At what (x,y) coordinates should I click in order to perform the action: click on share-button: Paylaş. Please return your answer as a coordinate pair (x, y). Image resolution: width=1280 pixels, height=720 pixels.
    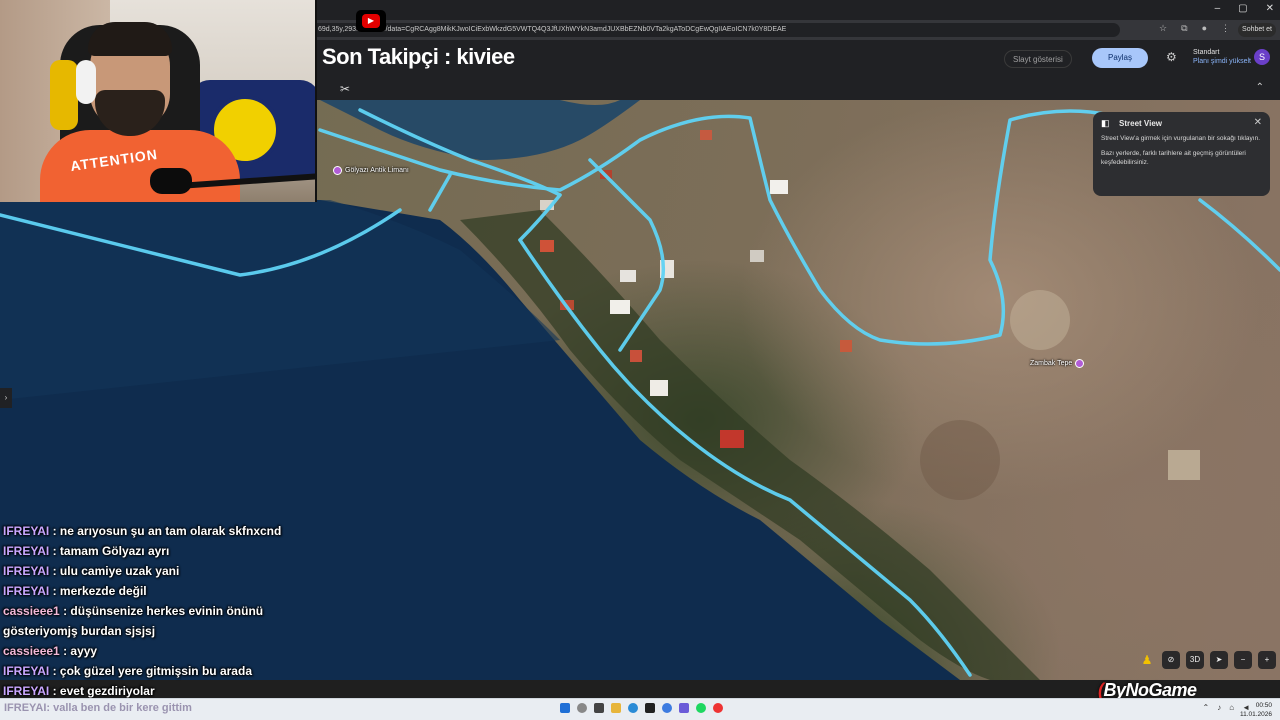
    Looking at the image, I should click on (1120, 58).